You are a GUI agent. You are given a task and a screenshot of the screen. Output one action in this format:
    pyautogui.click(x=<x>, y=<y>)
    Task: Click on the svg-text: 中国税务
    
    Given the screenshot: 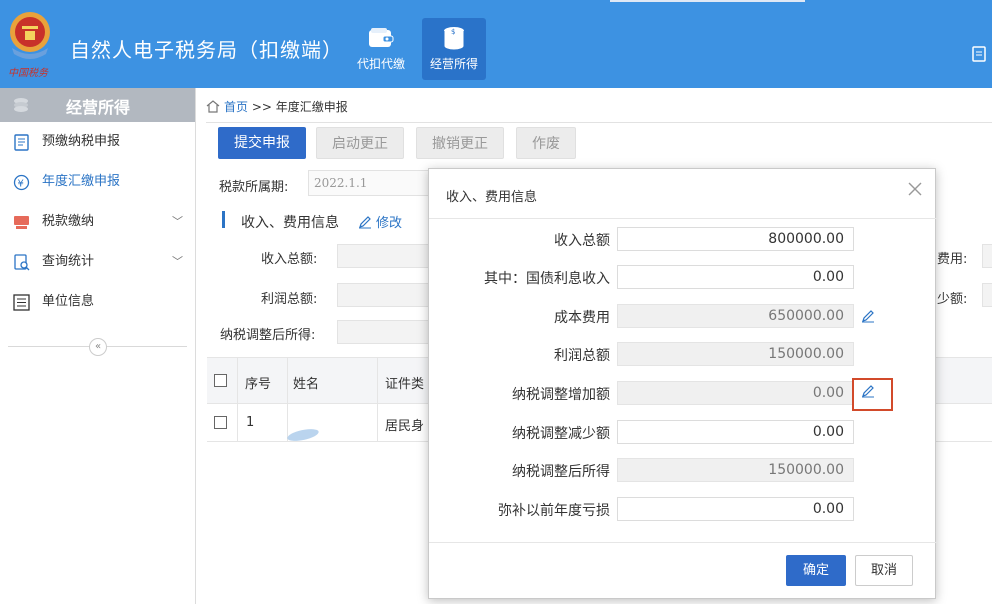 What is the action you would take?
    pyautogui.click(x=28, y=73)
    